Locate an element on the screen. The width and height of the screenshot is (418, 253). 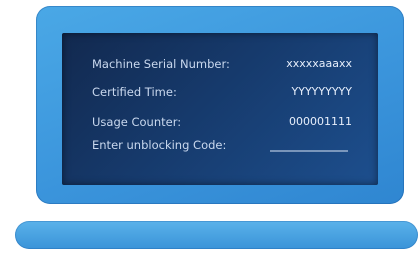
unblocking-code-label: Enter unblocking Code: is located at coordinates (159, 145).